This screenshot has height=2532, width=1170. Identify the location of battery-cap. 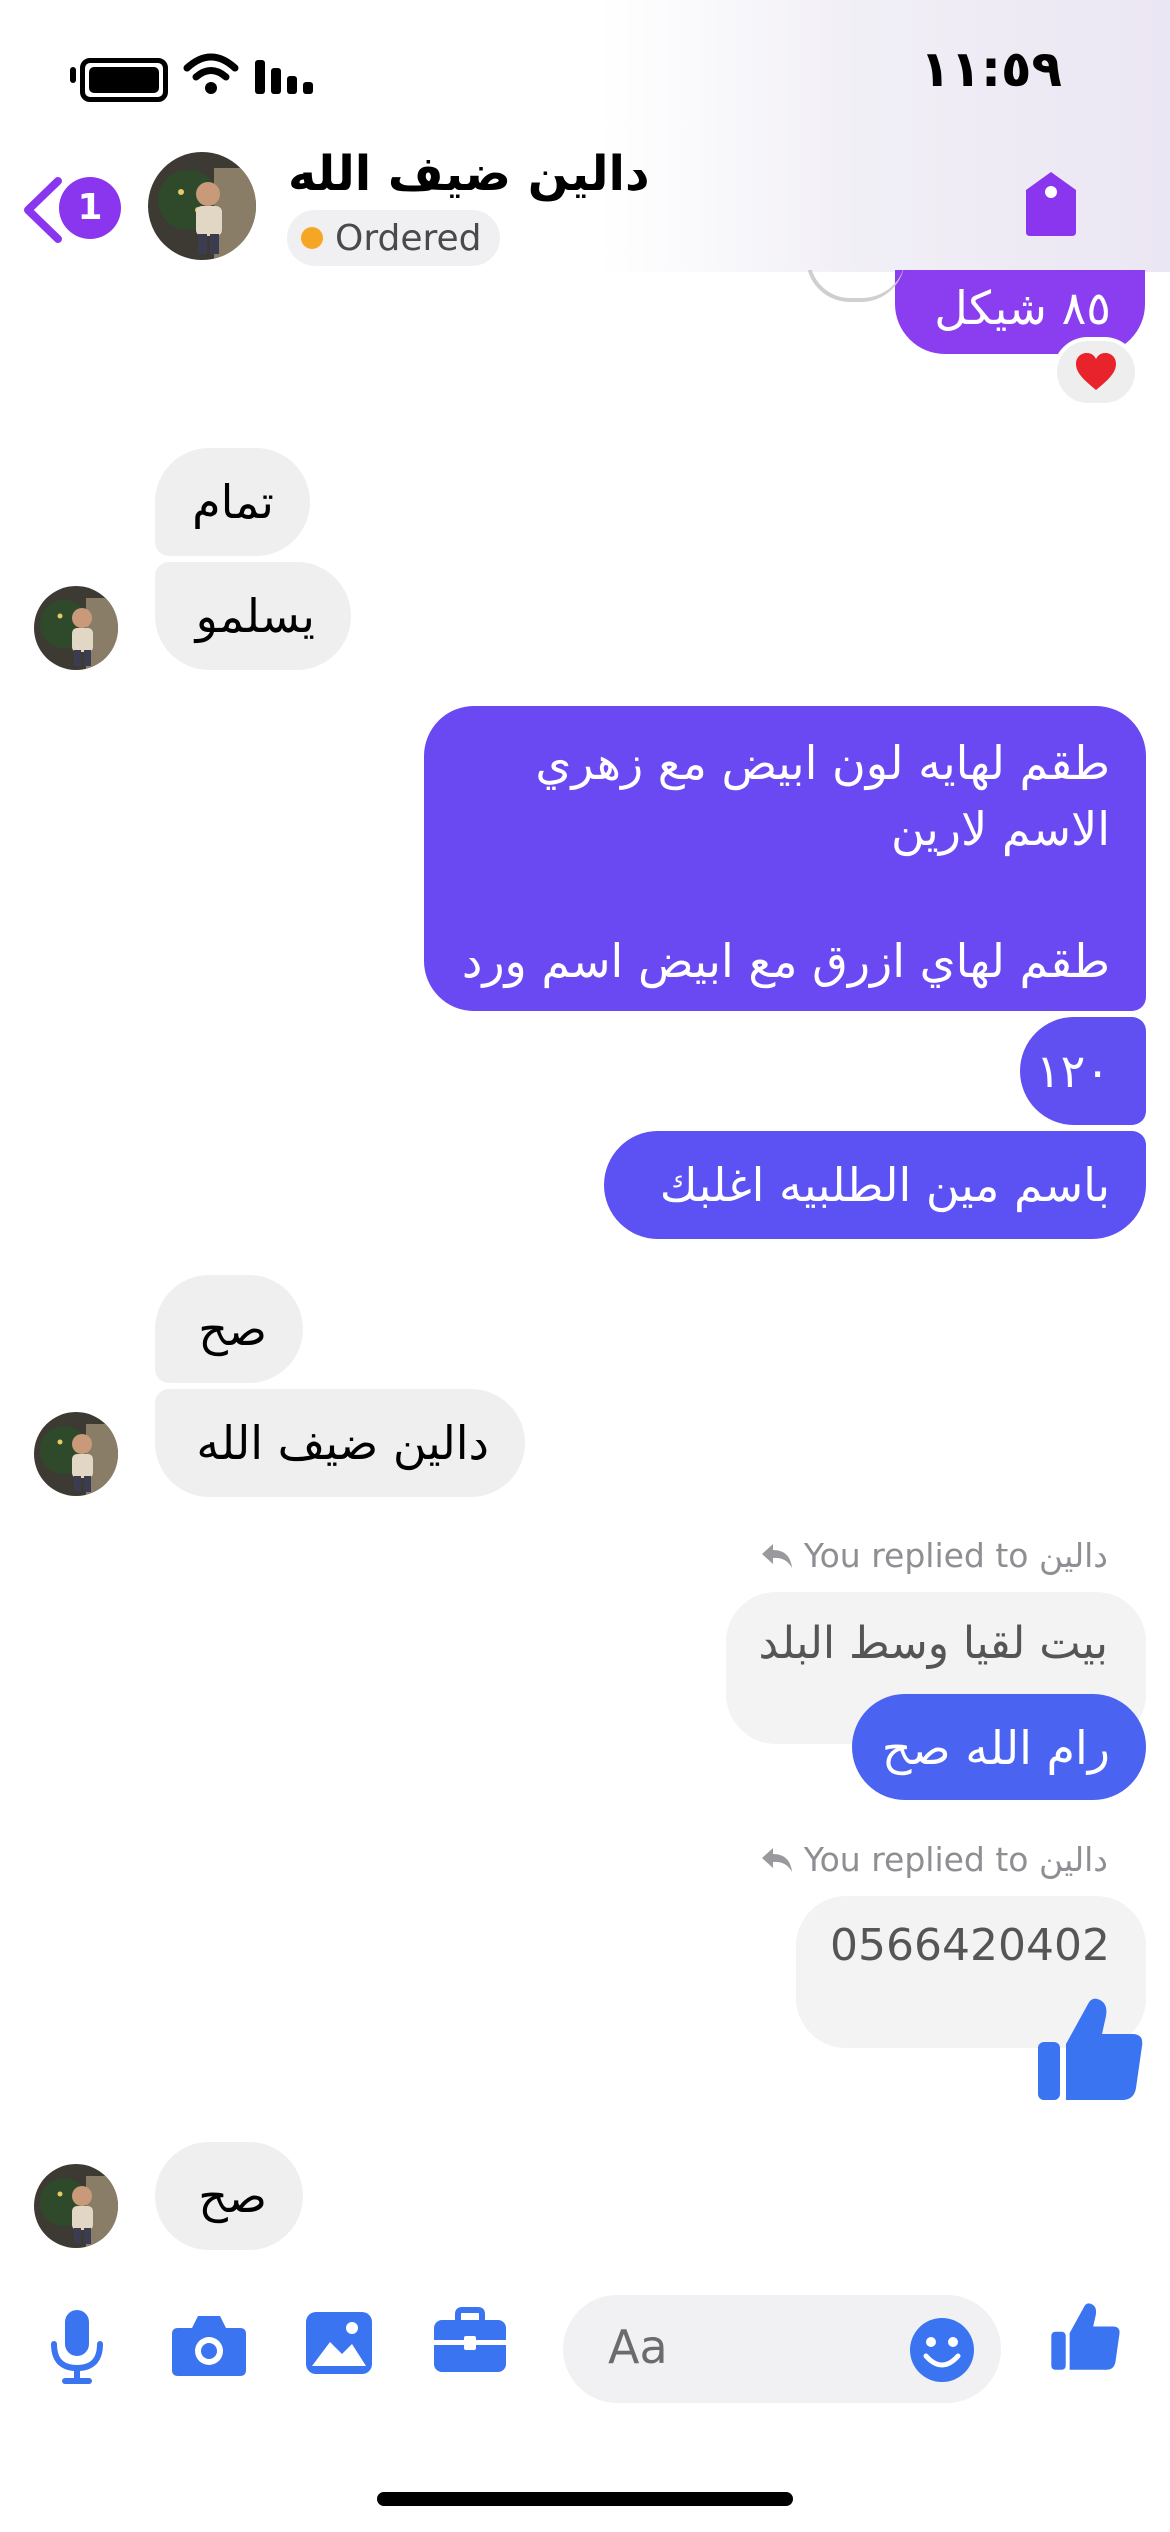
(73, 75).